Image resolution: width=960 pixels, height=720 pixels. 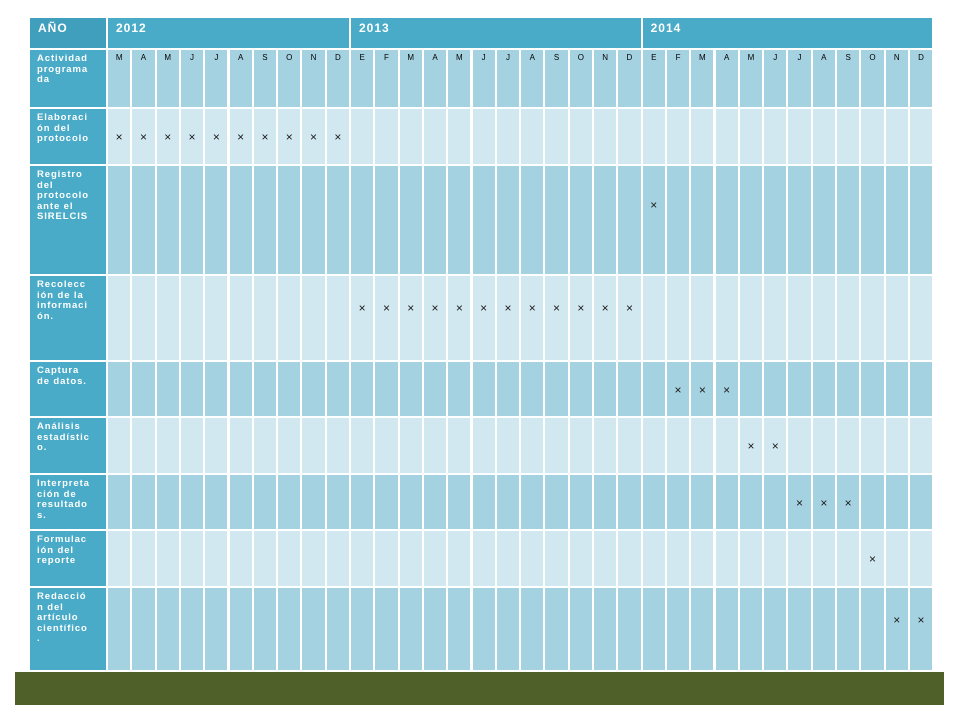 I want to click on month-header: E, so click(x=653, y=78).